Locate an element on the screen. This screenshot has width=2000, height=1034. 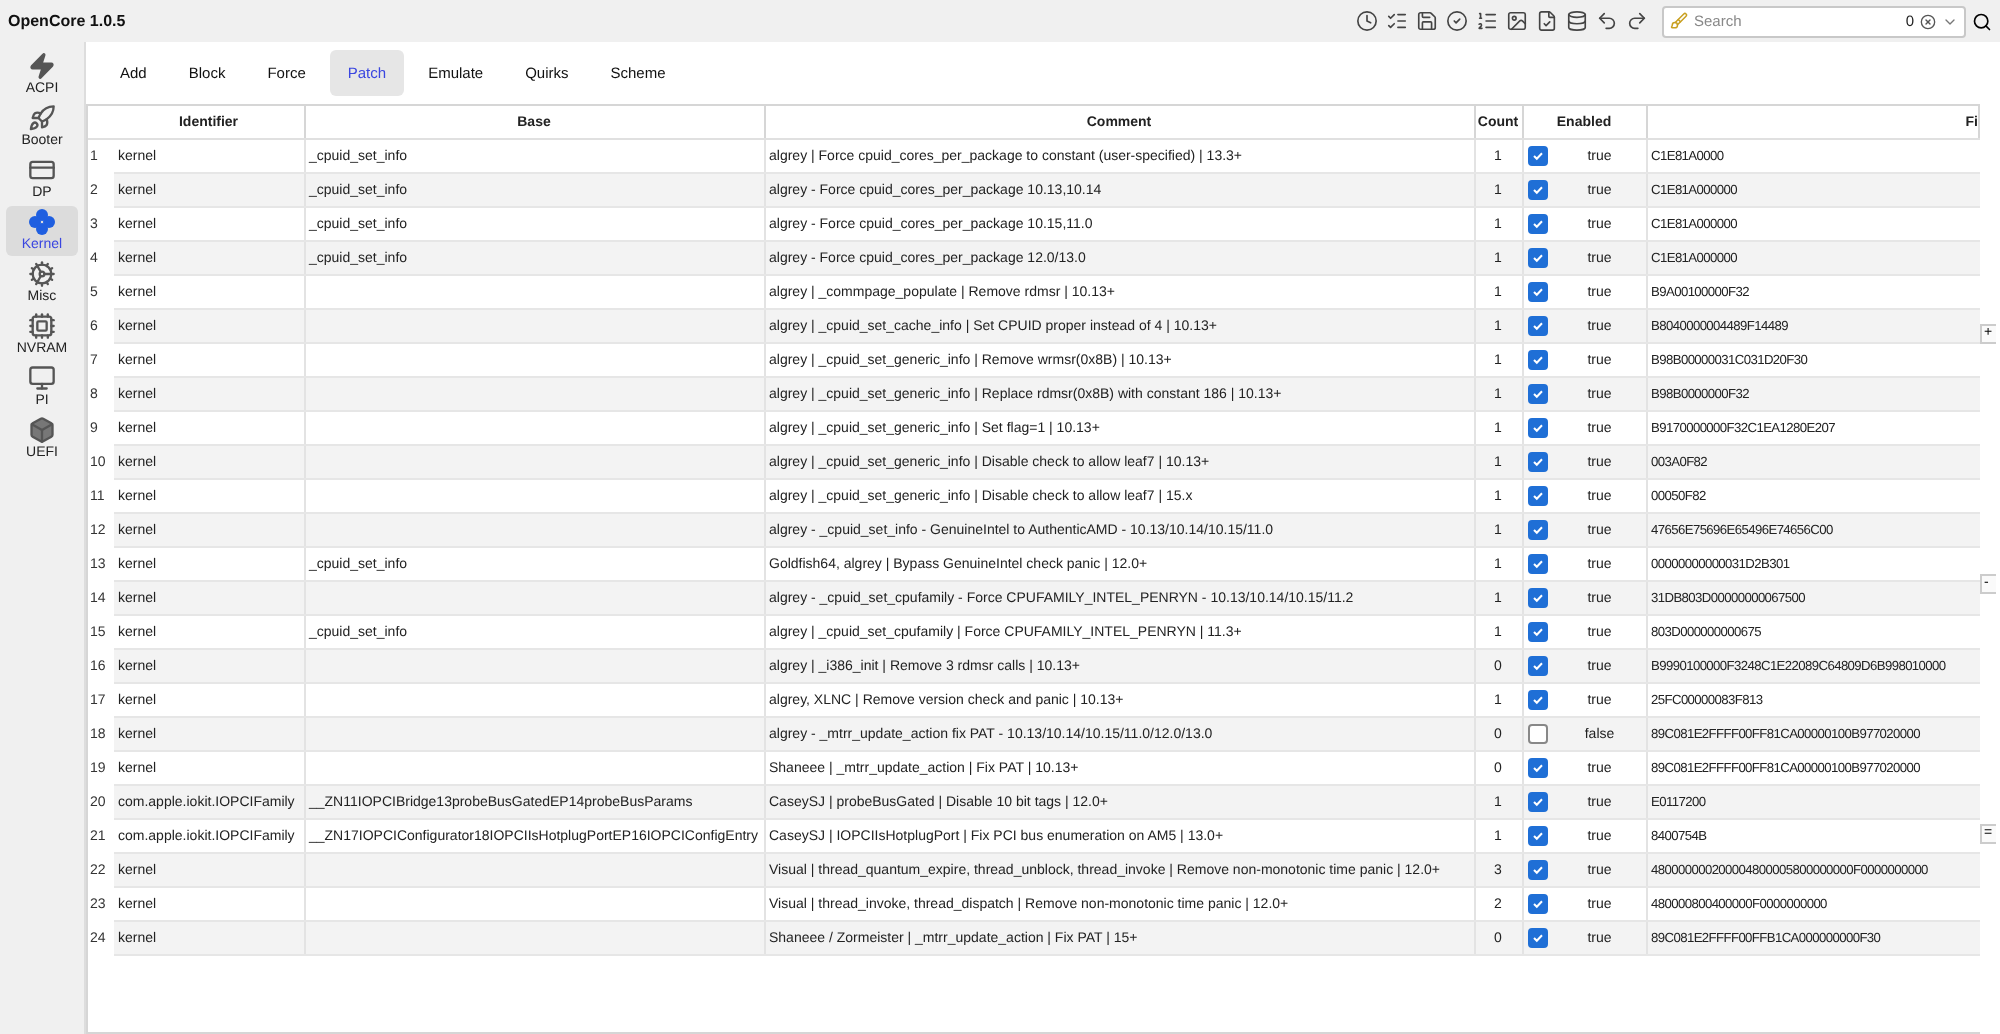
database-button is located at coordinates (1577, 21).